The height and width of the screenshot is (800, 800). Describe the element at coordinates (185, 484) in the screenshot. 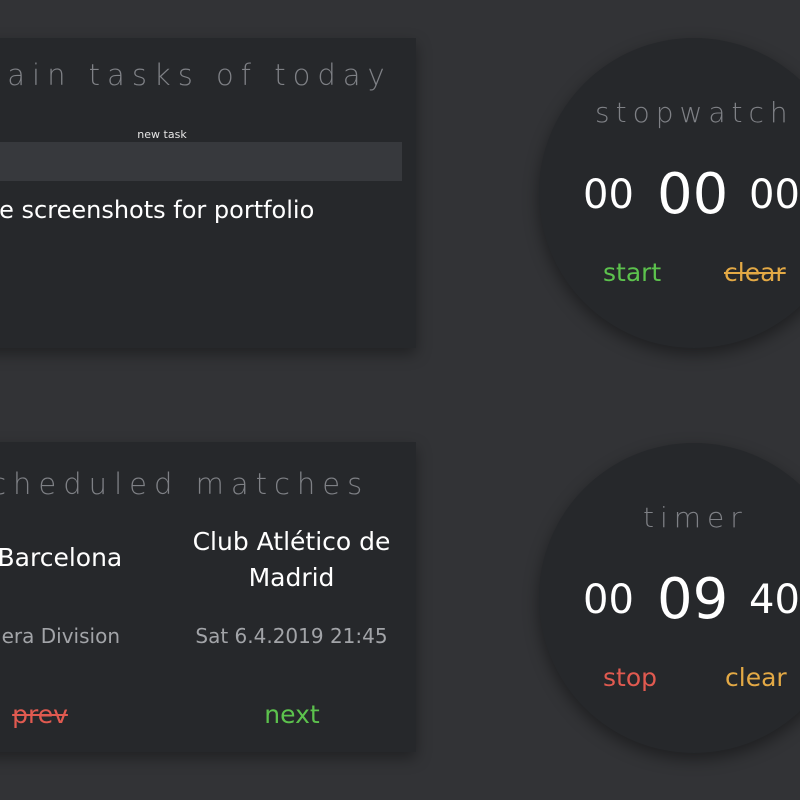

I see `matches-title: scheduled matches` at that location.